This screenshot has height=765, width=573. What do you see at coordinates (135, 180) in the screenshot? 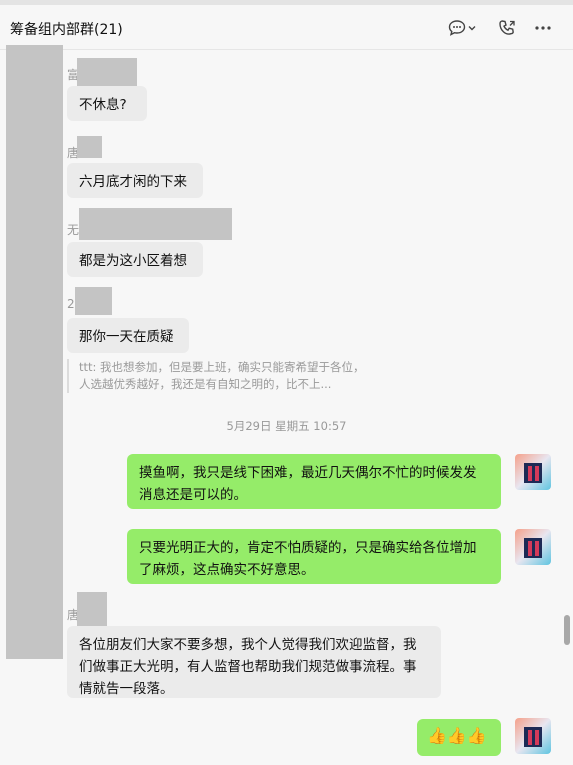
I see `message-bubble: 六月底才闲的下来` at bounding box center [135, 180].